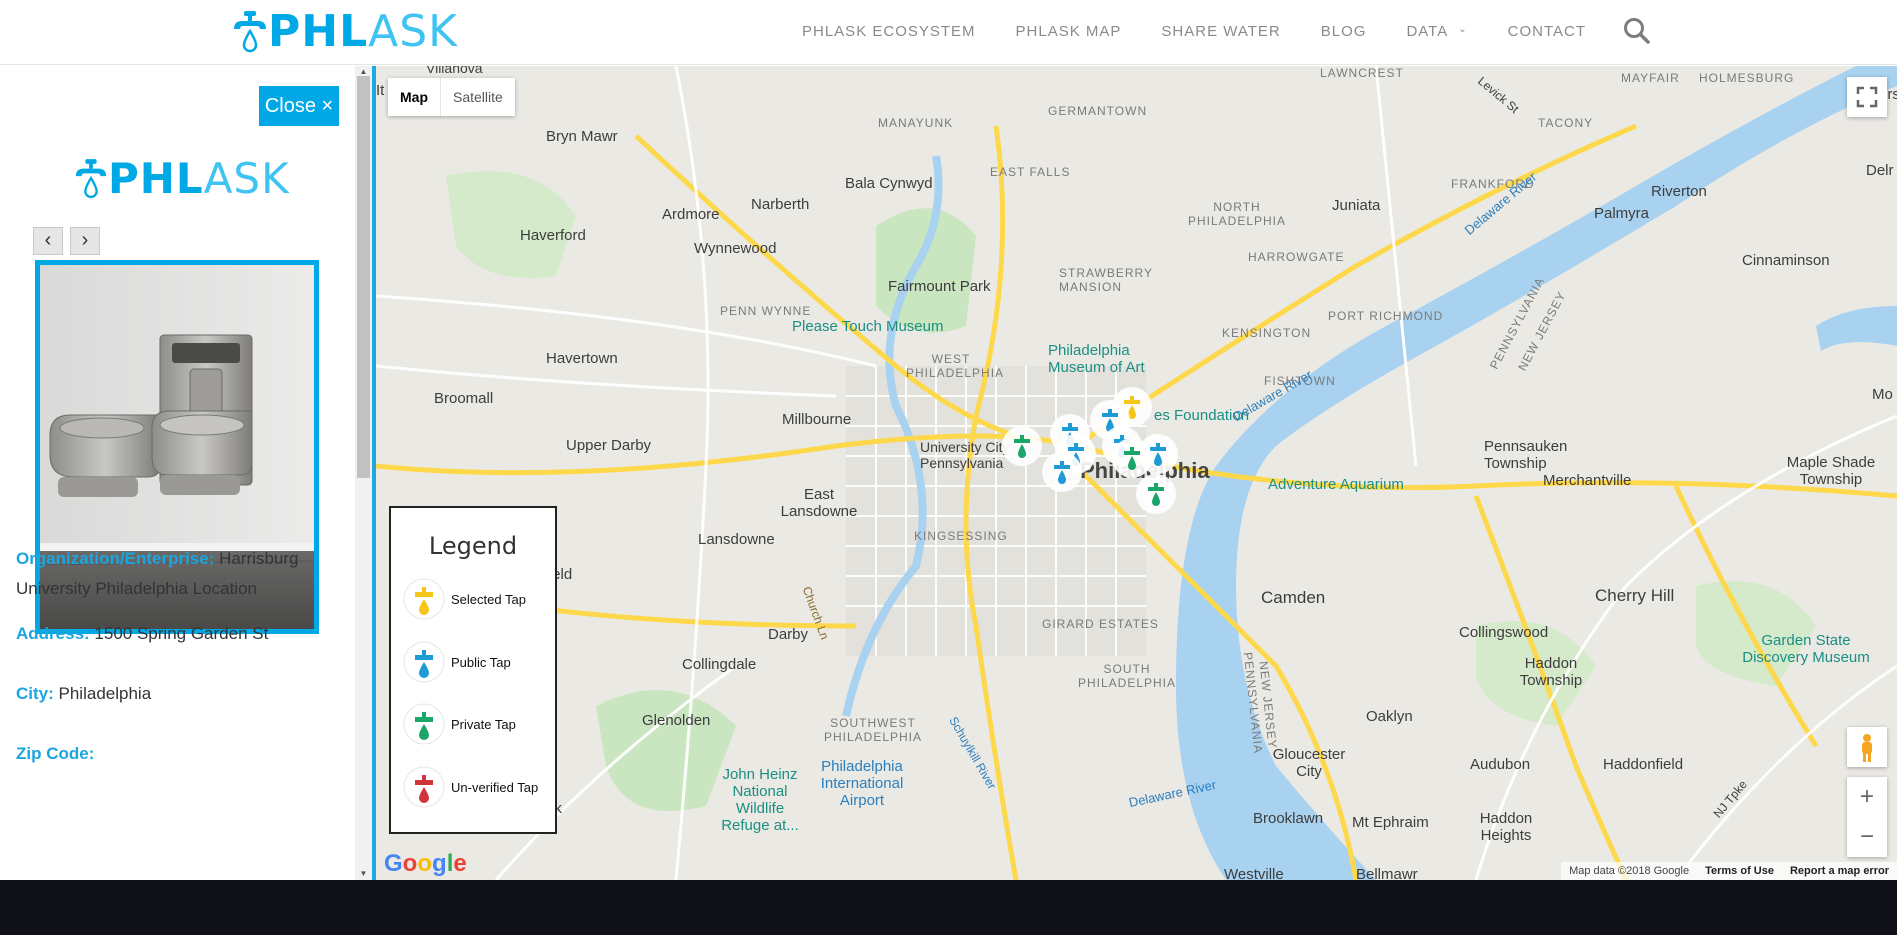 The image size is (1897, 935). What do you see at coordinates (85, 241) in the screenshot?
I see `next-photo-button: ›` at bounding box center [85, 241].